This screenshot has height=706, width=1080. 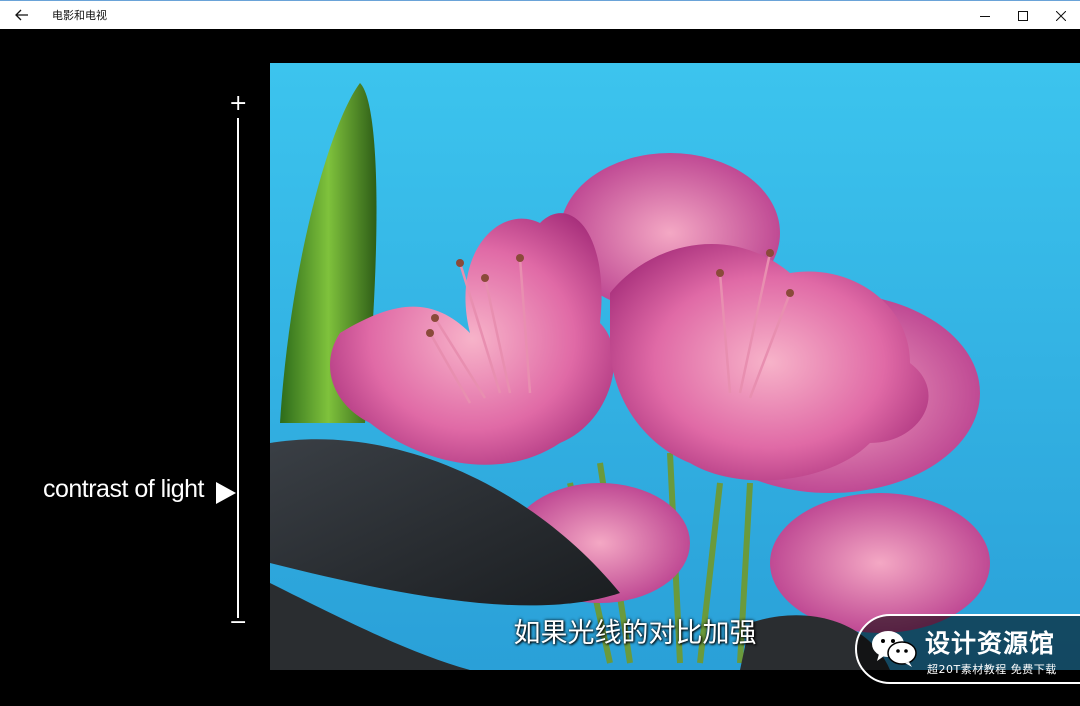 What do you see at coordinates (238, 622) in the screenshot?
I see `scale-minus-mark: −` at bounding box center [238, 622].